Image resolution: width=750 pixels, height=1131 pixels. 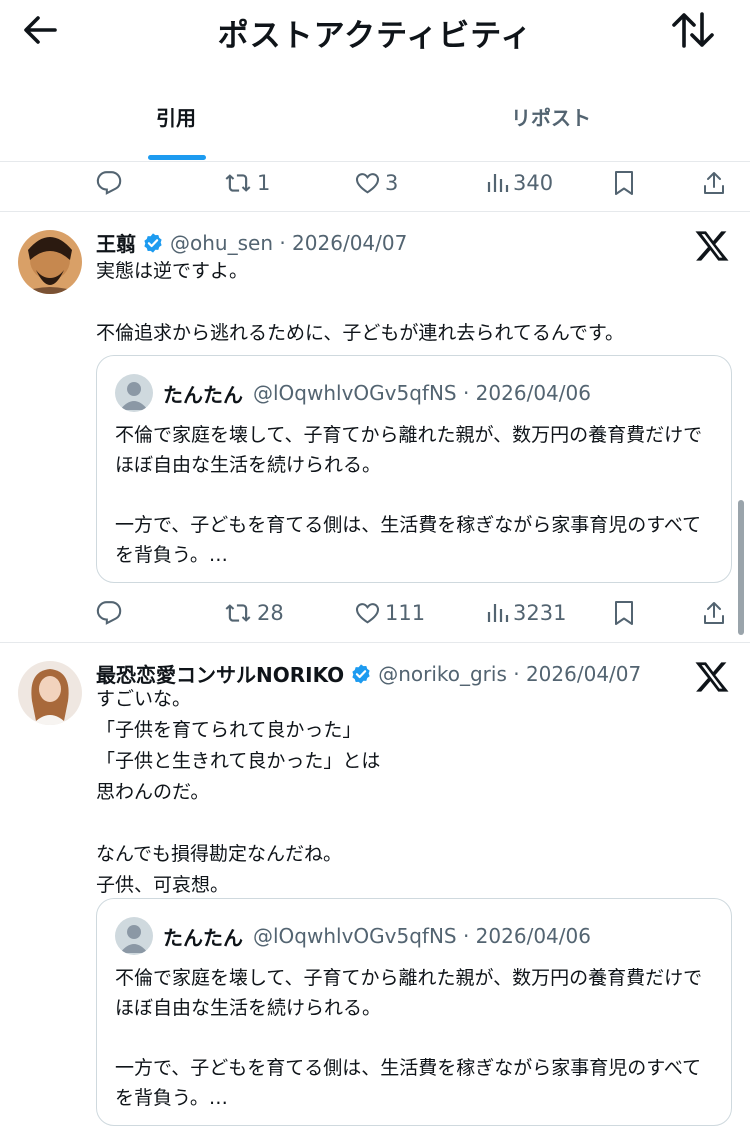 I want to click on like-button: 111, so click(x=389, y=613).